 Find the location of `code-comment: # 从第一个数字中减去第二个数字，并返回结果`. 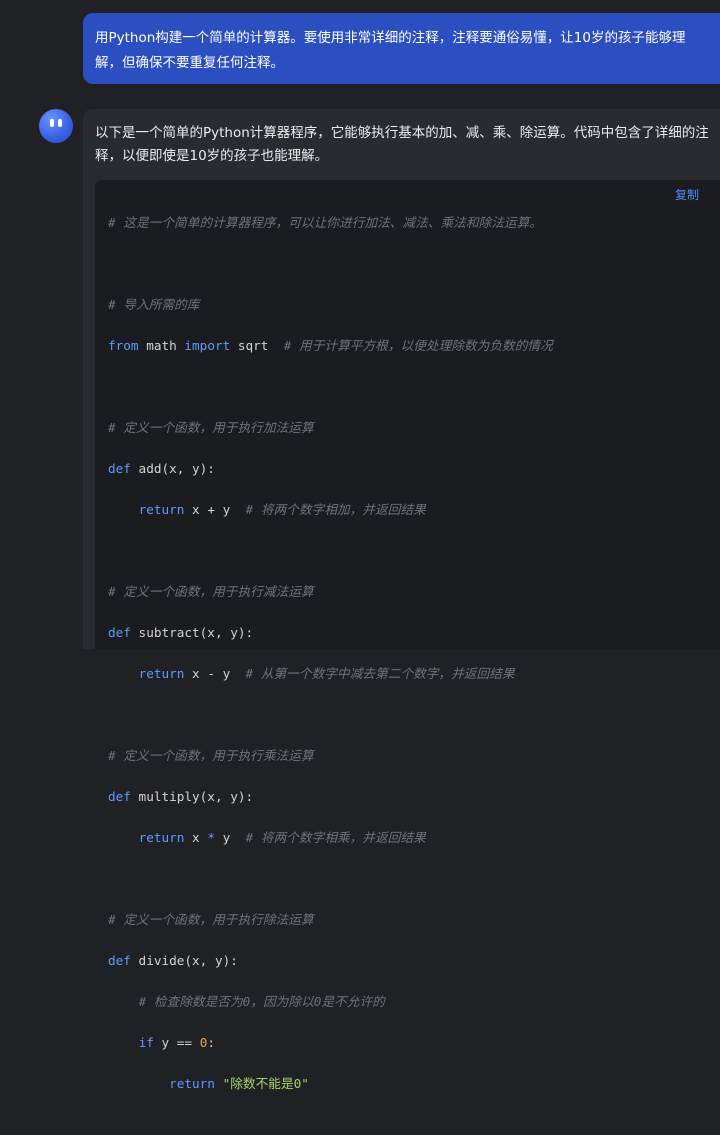

code-comment: # 从第一个数字中减去第二个数字，并返回结果 is located at coordinates (380, 673).